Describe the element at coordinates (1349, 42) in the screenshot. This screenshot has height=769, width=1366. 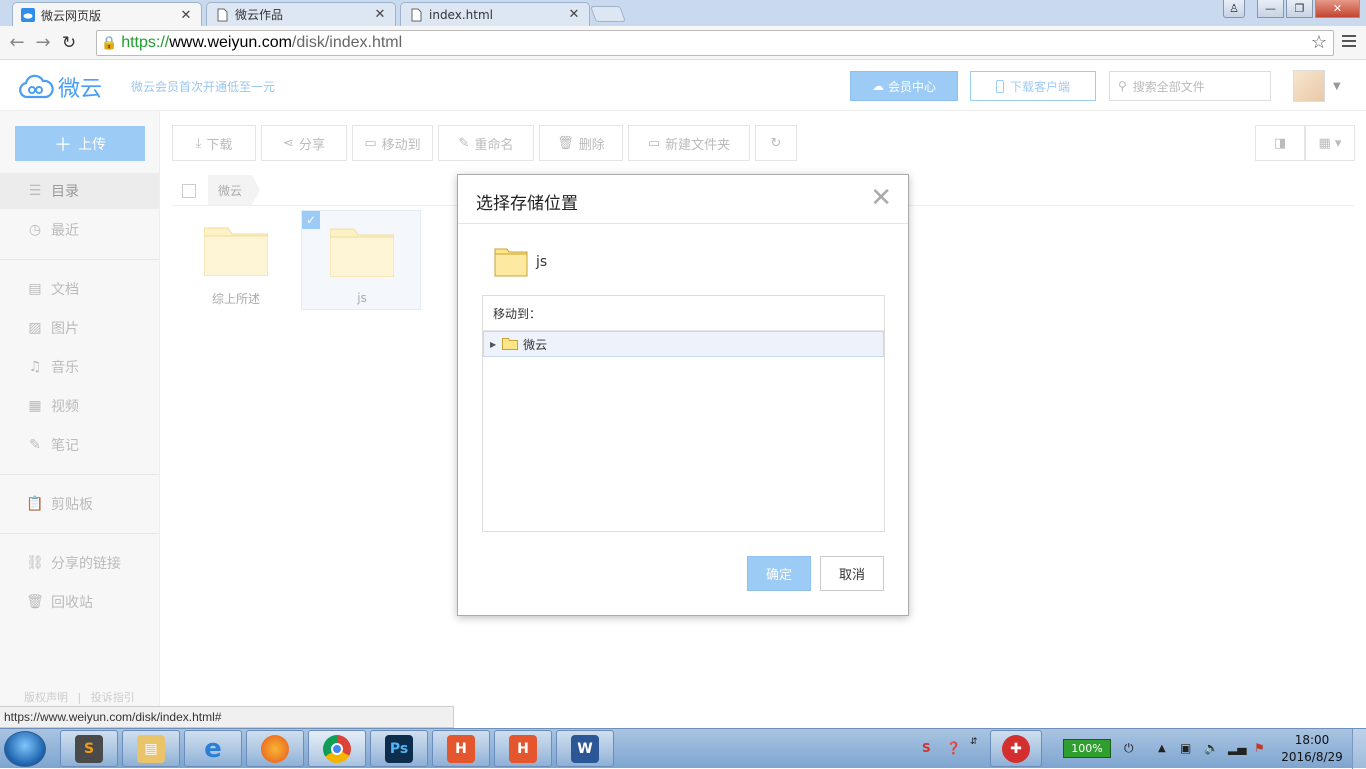
I see `browser-menu-icon` at that location.